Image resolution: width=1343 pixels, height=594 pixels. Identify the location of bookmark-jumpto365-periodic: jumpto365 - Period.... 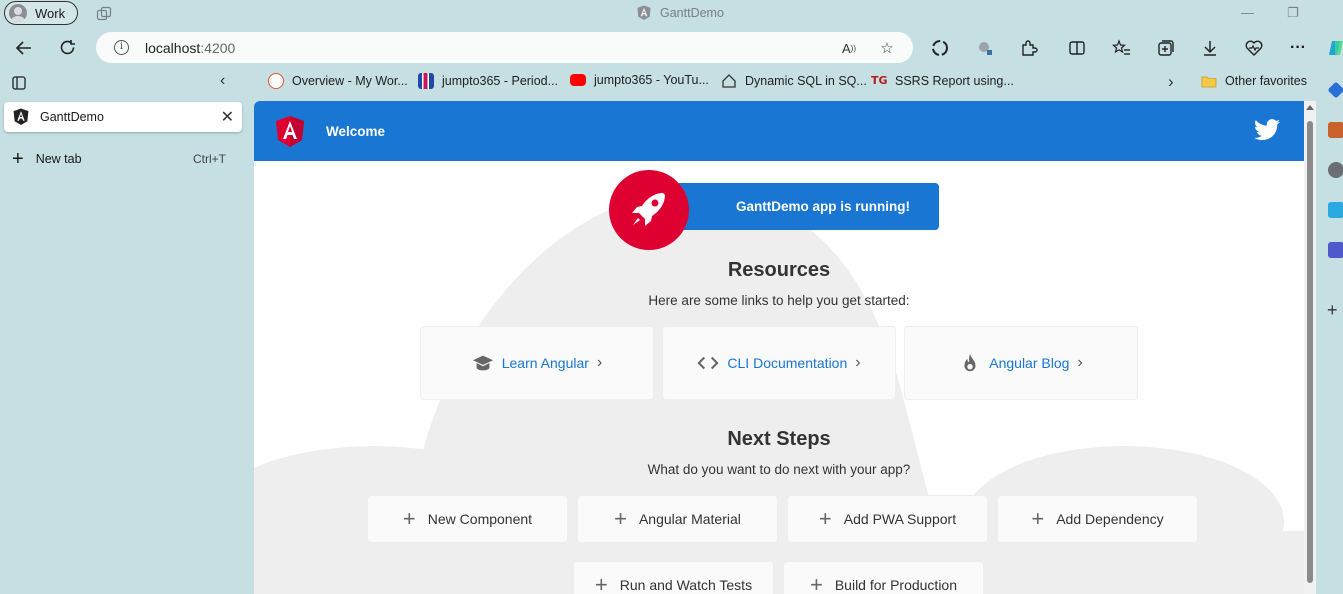
(488, 81).